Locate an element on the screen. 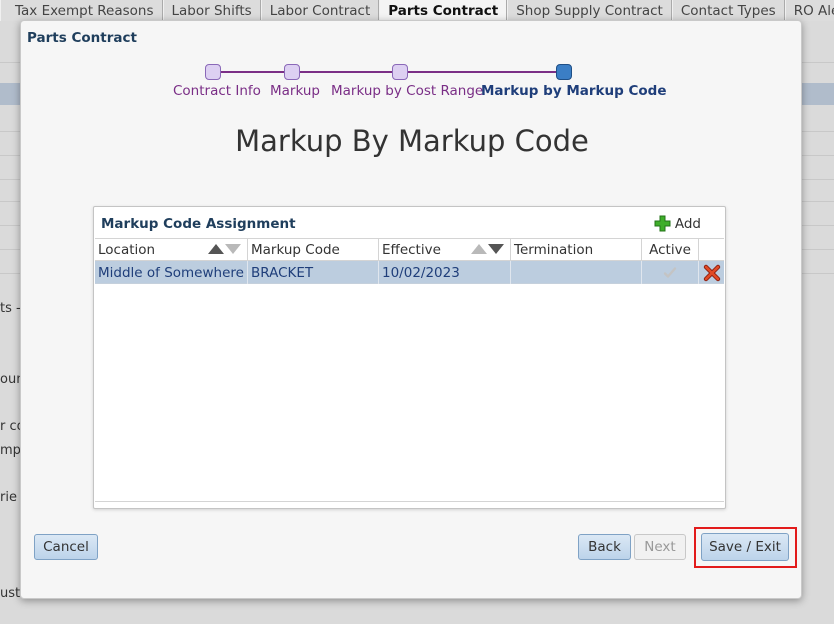 The width and height of the screenshot is (834, 624). column-header-actions is located at coordinates (711, 250).